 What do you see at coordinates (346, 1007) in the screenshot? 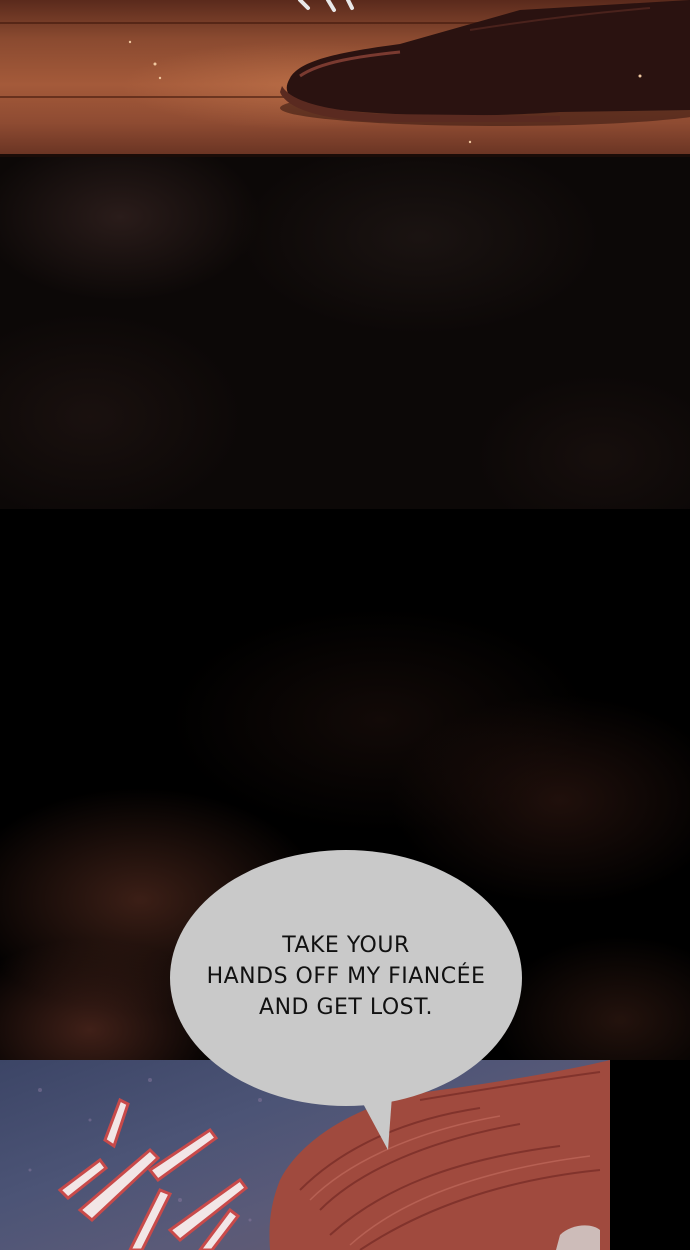
I see `speech-line: AND GET LOST.` at bounding box center [346, 1007].